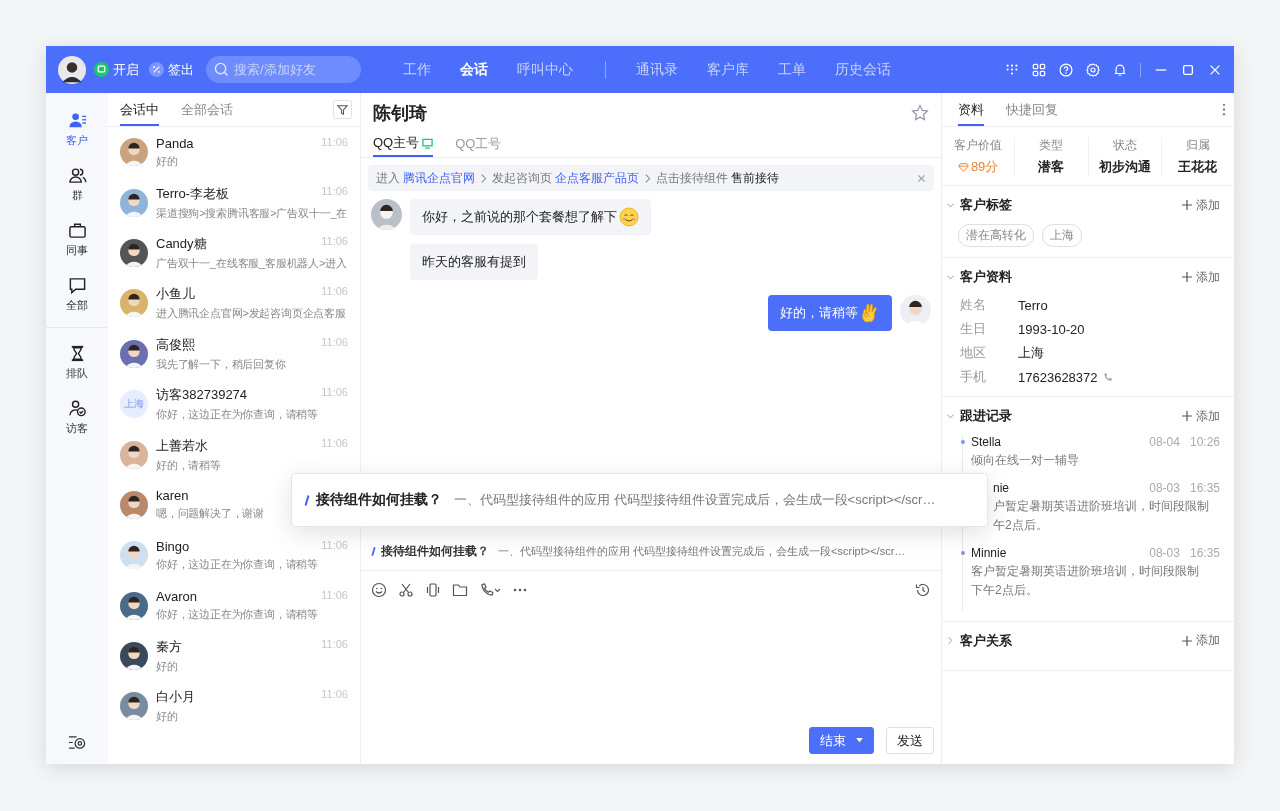  Describe the element at coordinates (234, 656) in the screenshot. I see `session-item: 秦方 11:06 好的` at that location.